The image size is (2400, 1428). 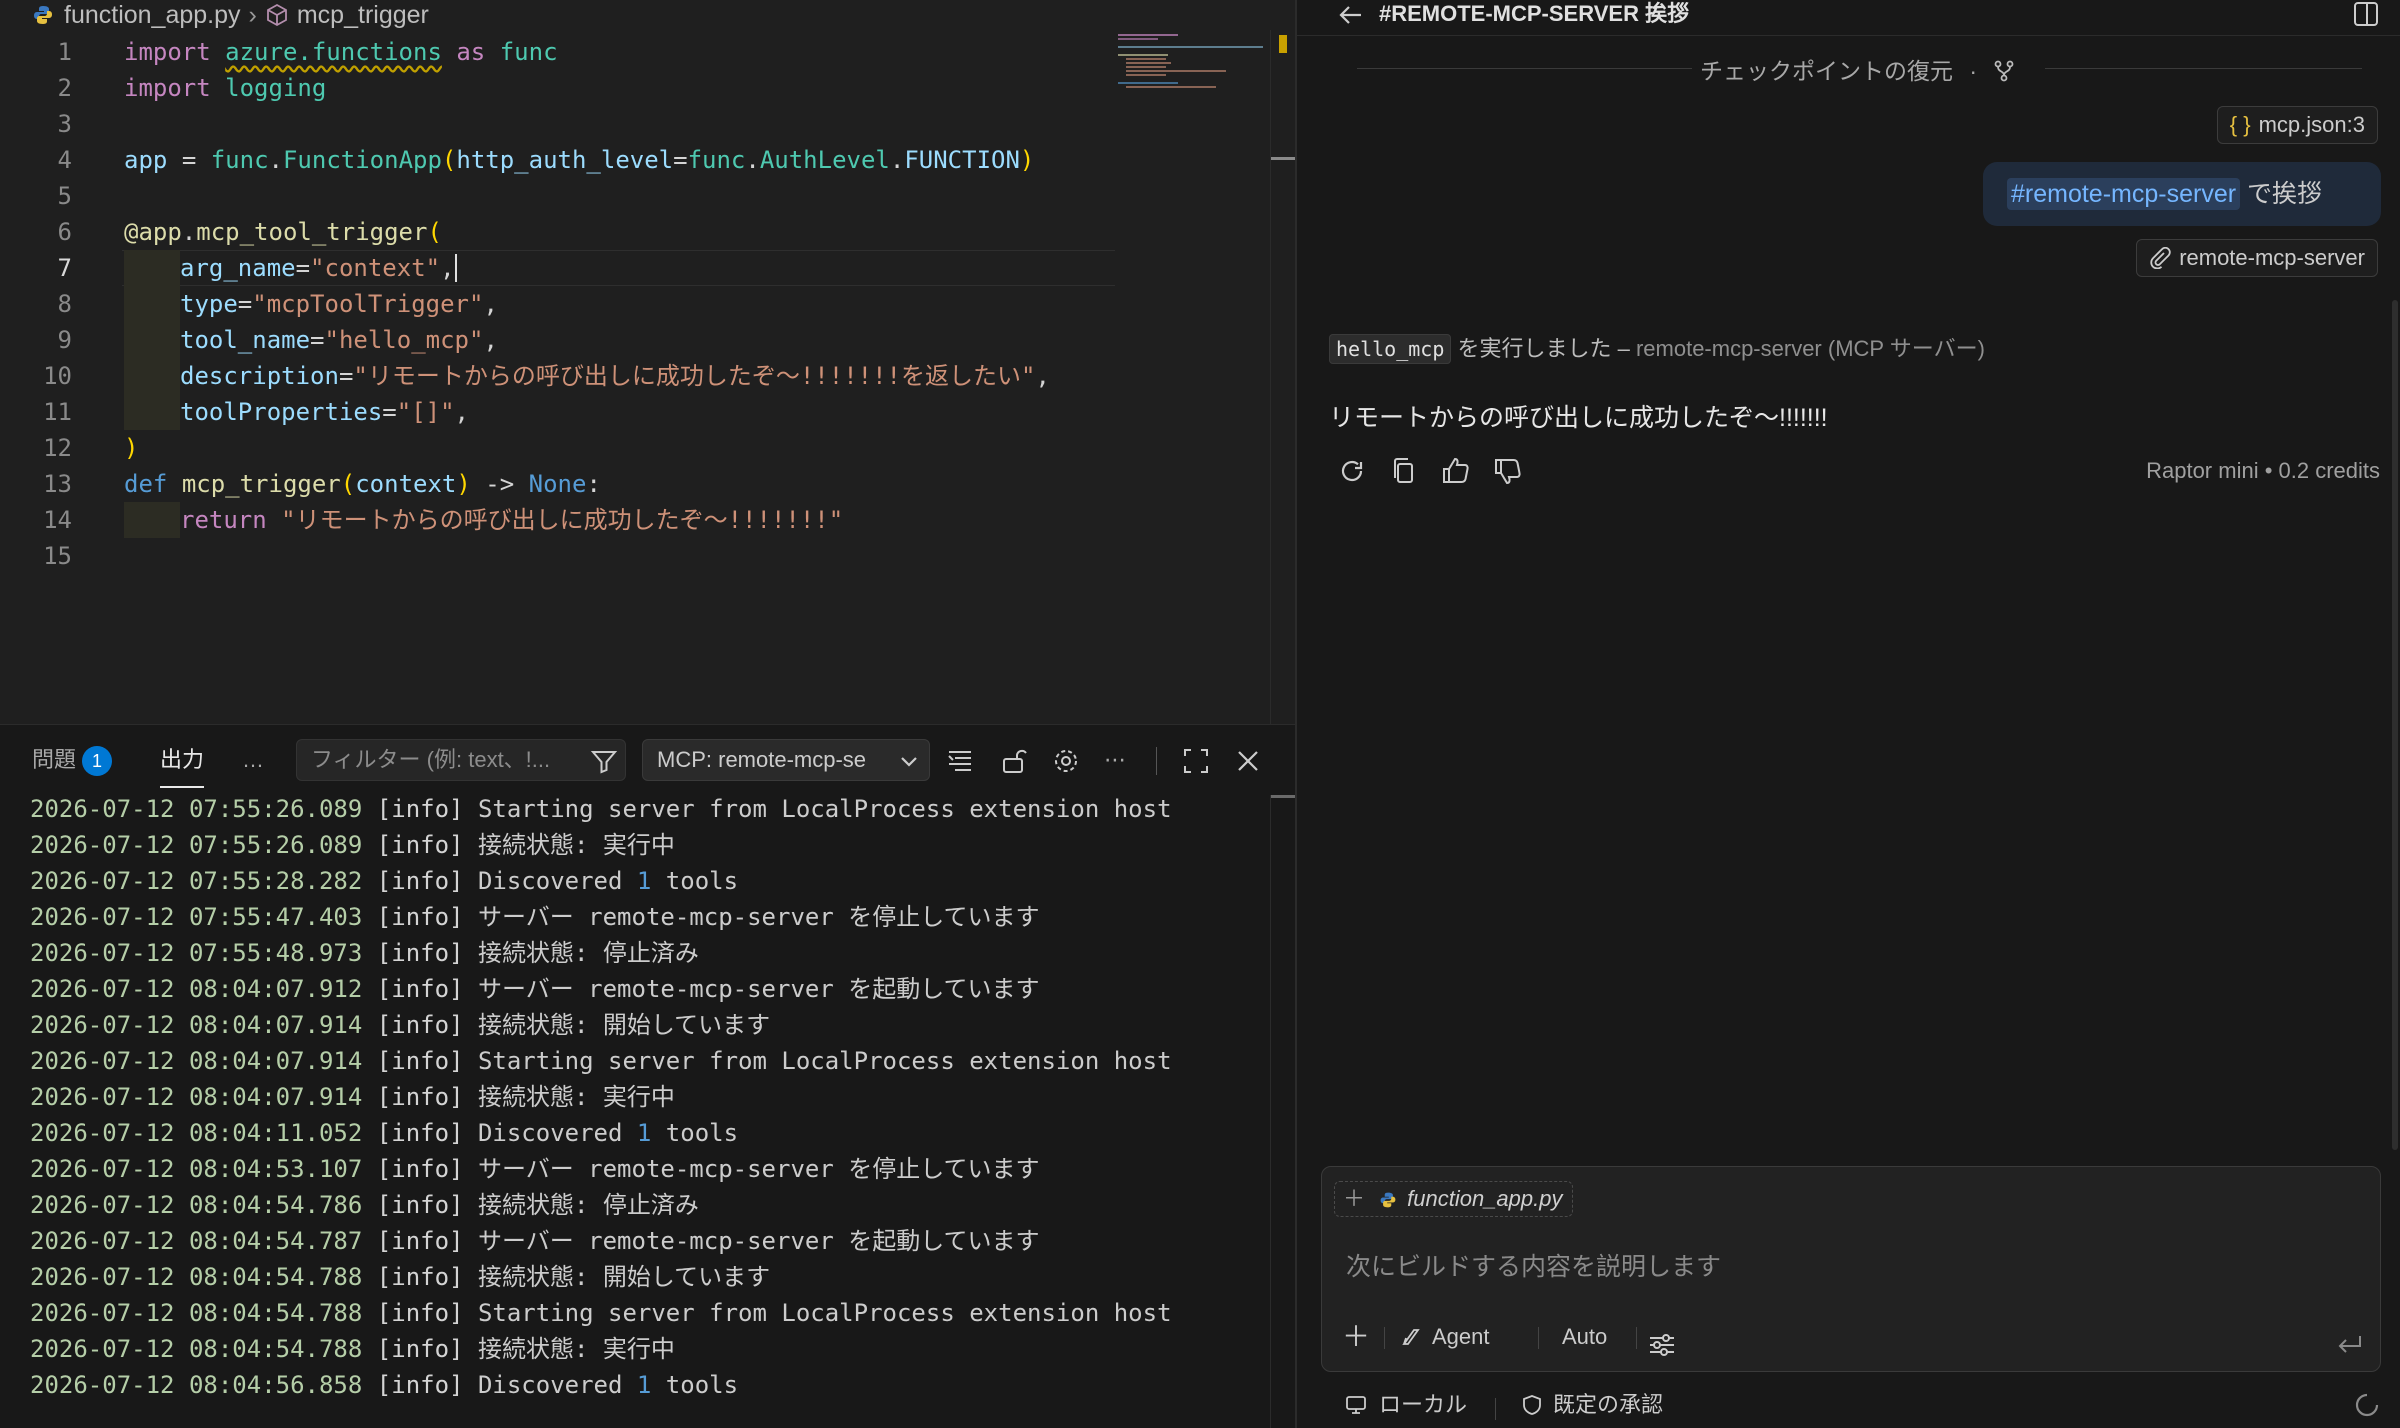 What do you see at coordinates (2311, 124) in the screenshot?
I see `context-file-label: mcp.json:3` at bounding box center [2311, 124].